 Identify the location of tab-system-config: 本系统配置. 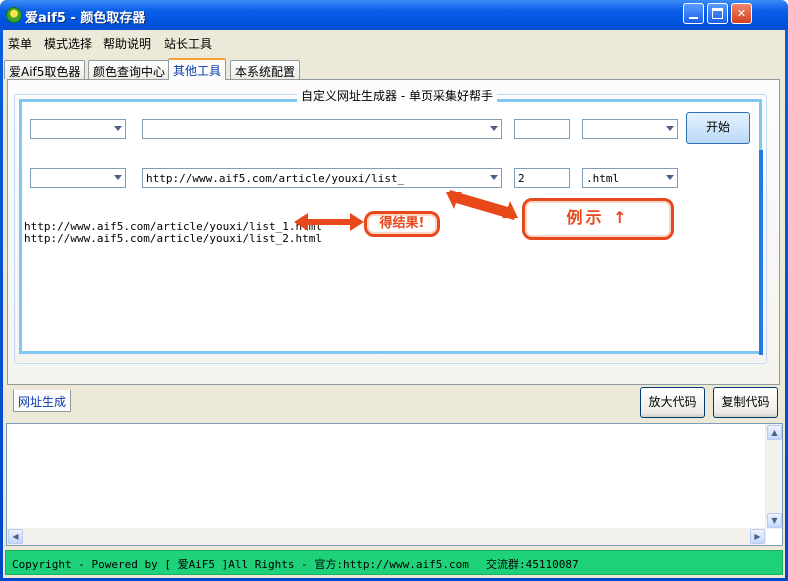
(265, 69).